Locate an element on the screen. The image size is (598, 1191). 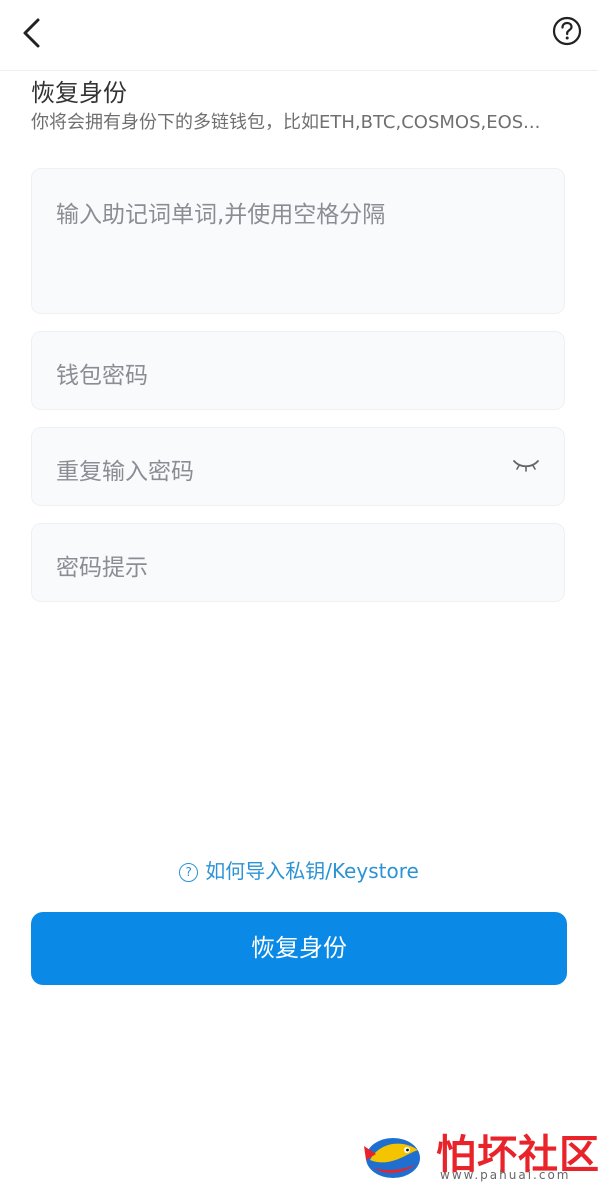
help-circle-icon: ? is located at coordinates (189, 872).